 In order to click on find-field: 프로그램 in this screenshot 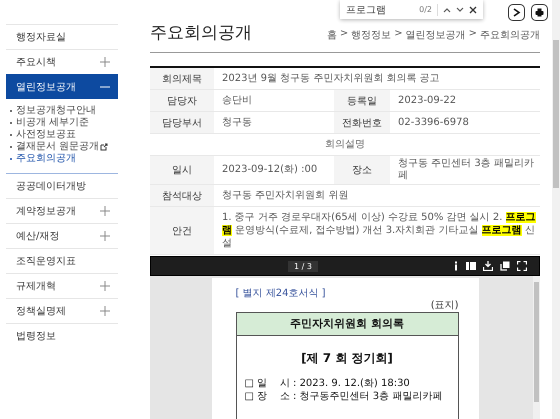, I will do `click(380, 9)`.